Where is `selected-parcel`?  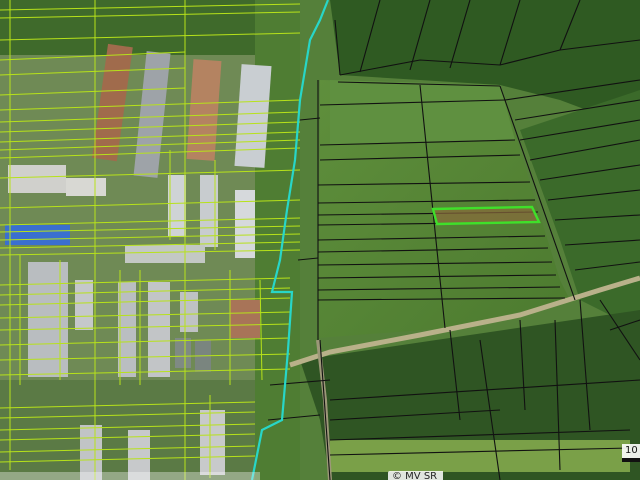
selected-parcel is located at coordinates (486, 215).